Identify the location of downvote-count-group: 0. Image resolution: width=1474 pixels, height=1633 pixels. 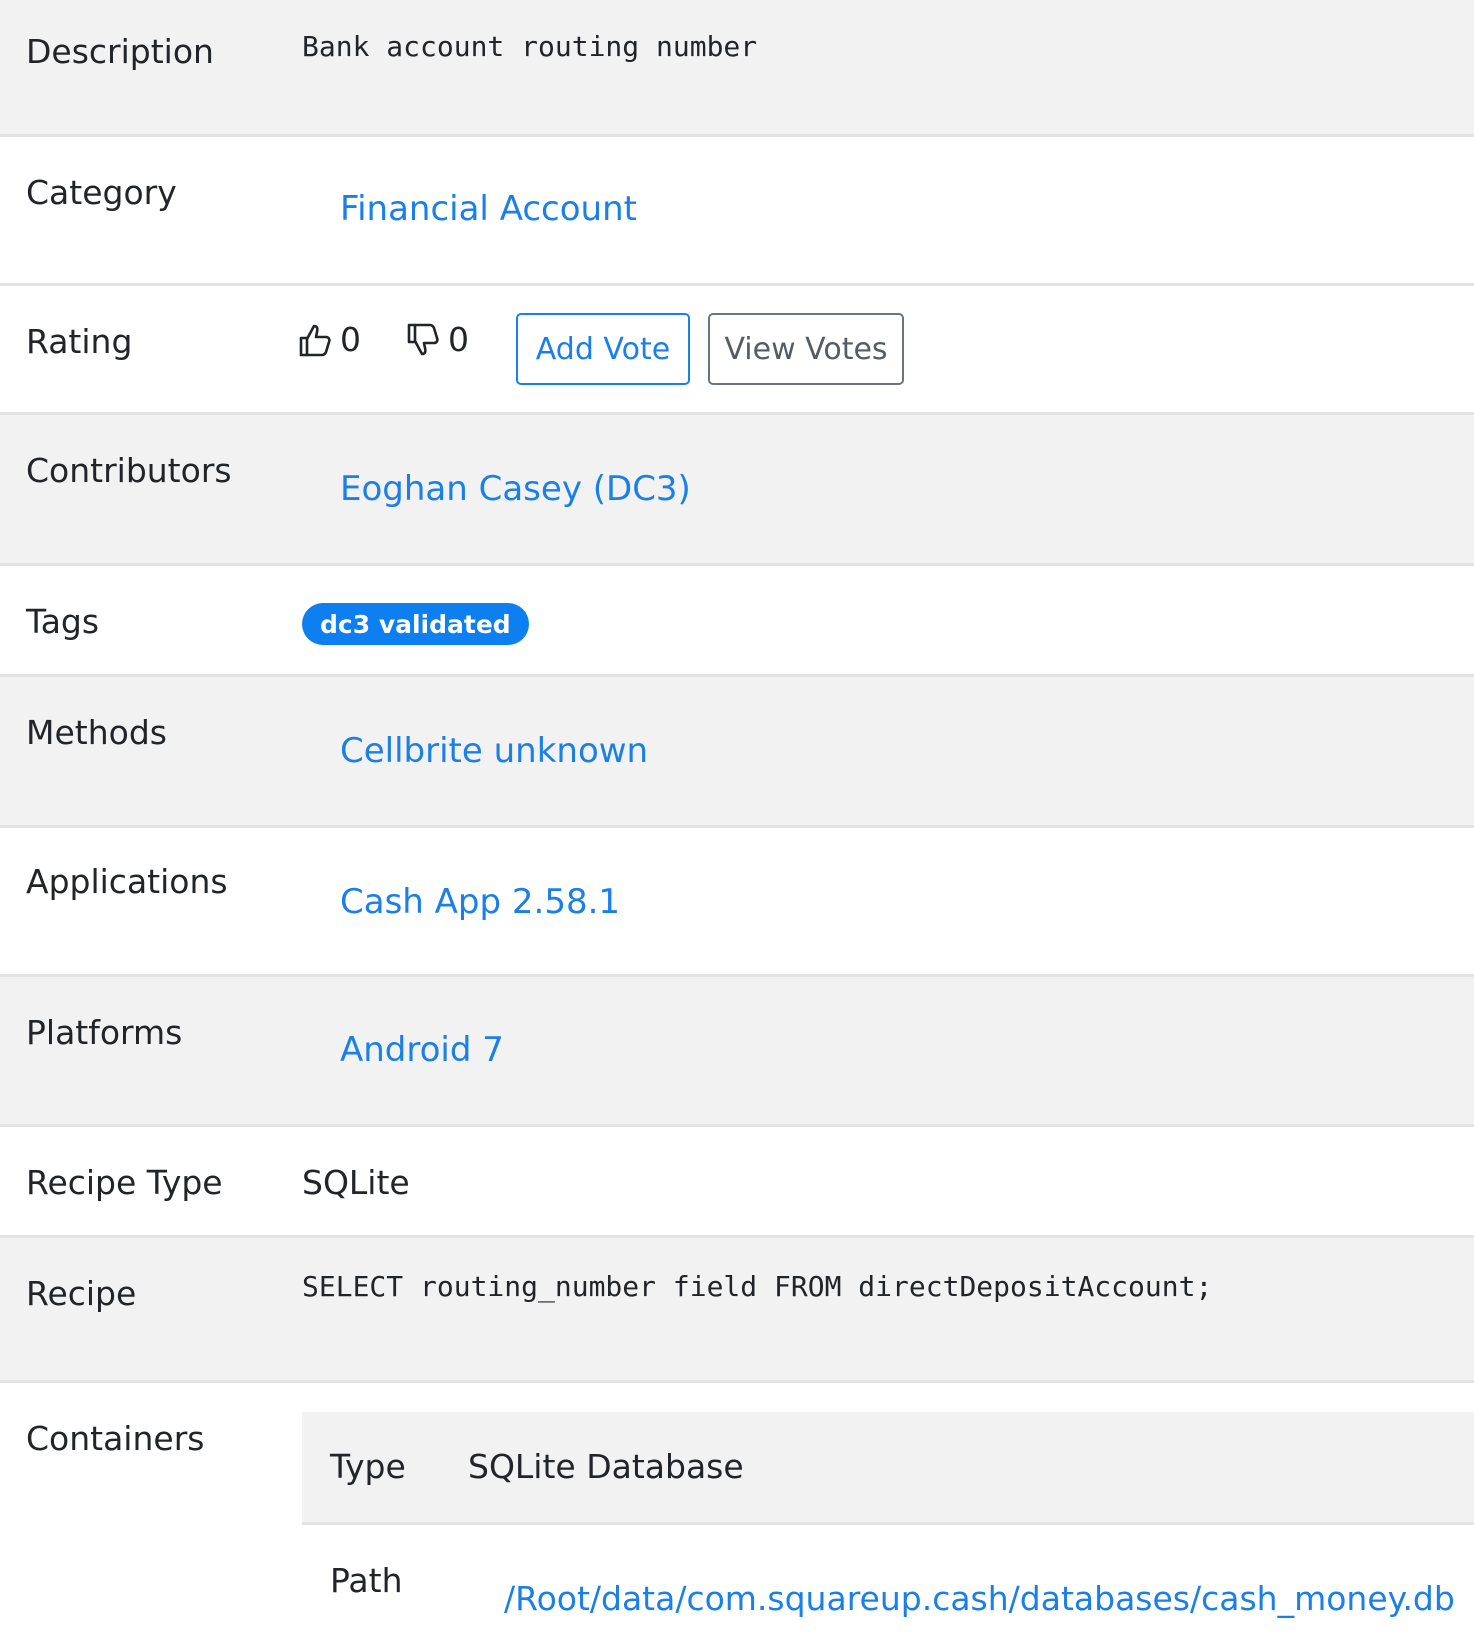
(437, 339).